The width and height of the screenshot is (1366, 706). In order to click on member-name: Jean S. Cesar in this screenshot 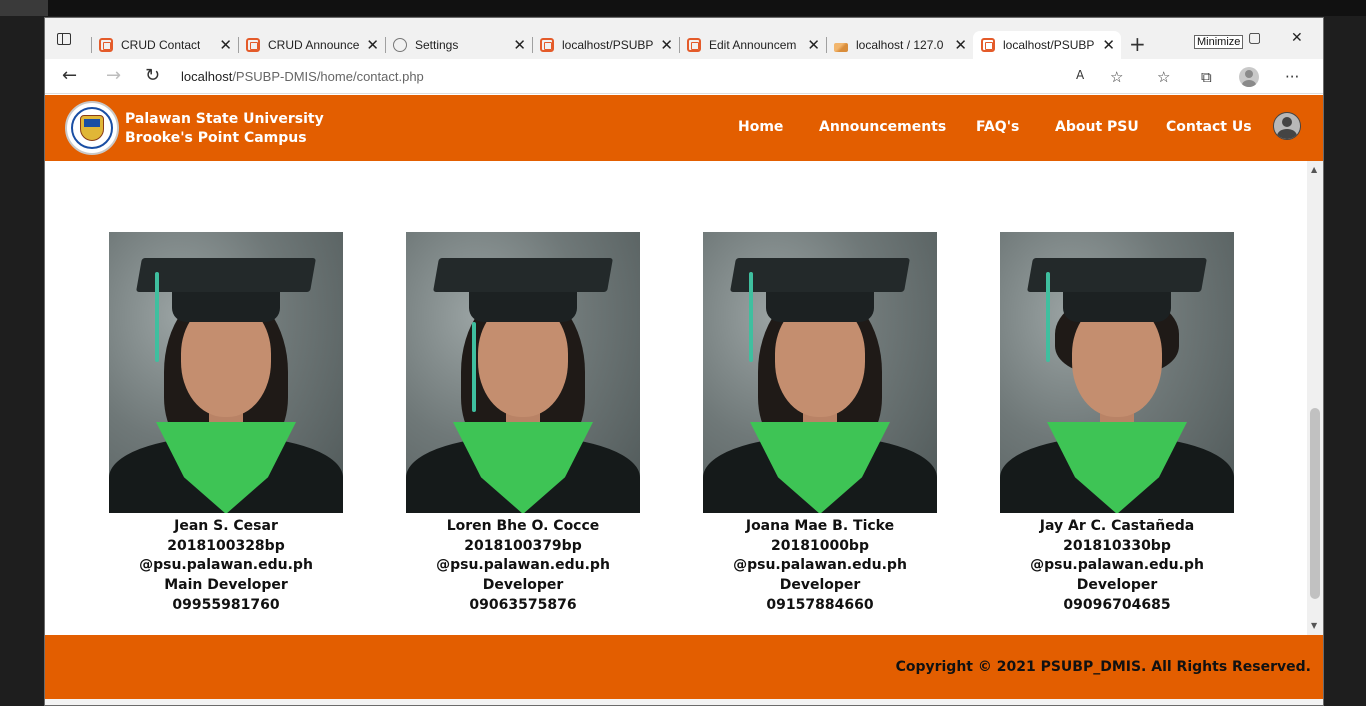, I will do `click(226, 526)`.